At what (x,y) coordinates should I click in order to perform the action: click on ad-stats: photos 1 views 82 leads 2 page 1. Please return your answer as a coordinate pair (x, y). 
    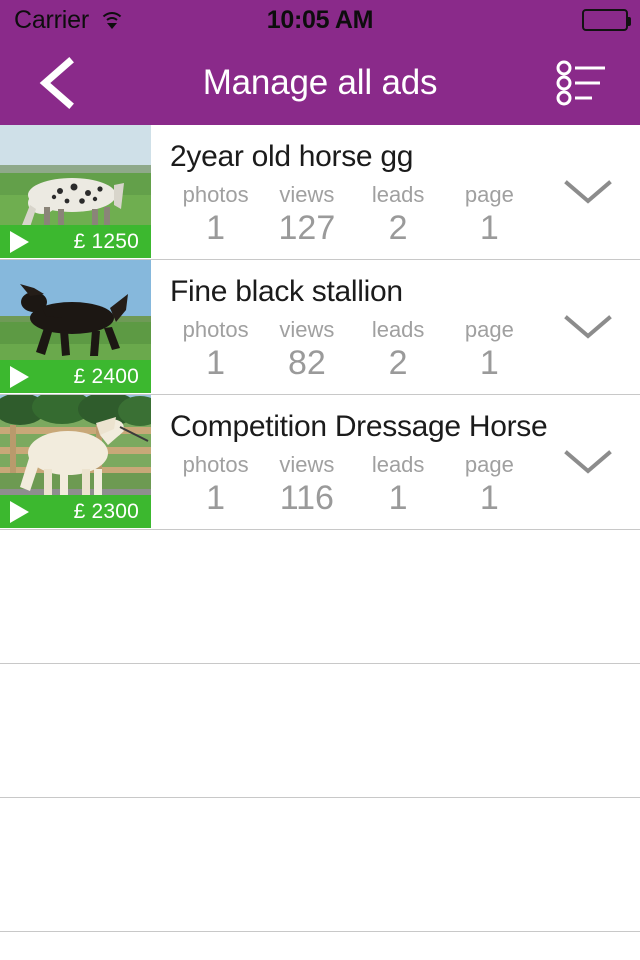
    Looking at the image, I should click on (352, 350).